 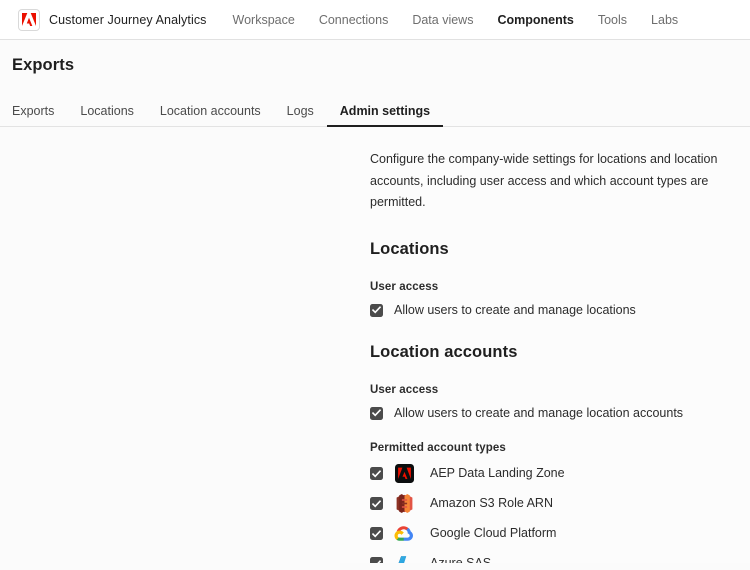 What do you see at coordinates (409, 248) in the screenshot?
I see `section-heading-locations: Locations` at bounding box center [409, 248].